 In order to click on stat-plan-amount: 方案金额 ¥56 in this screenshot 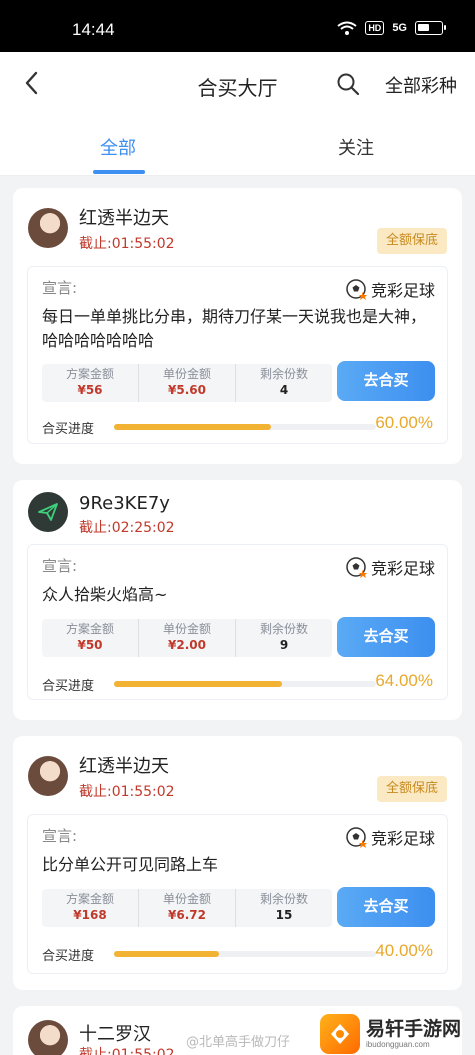, I will do `click(90, 383)`.